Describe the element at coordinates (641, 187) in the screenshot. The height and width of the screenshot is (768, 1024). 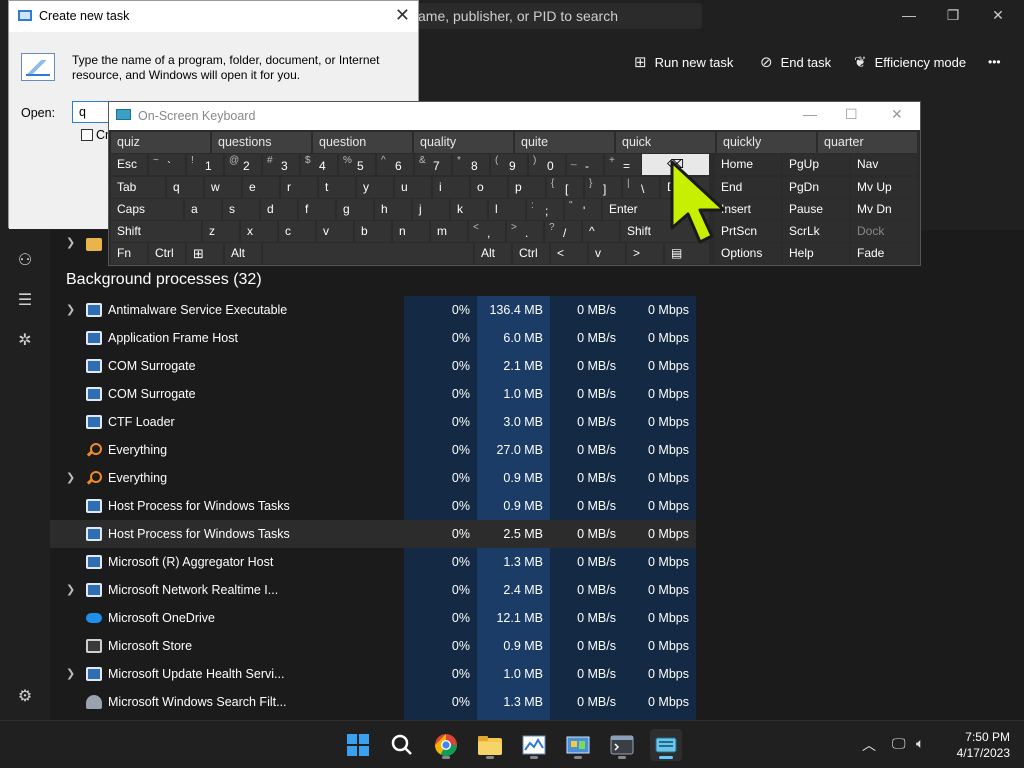
I see `bracket-key-2: | \` at that location.